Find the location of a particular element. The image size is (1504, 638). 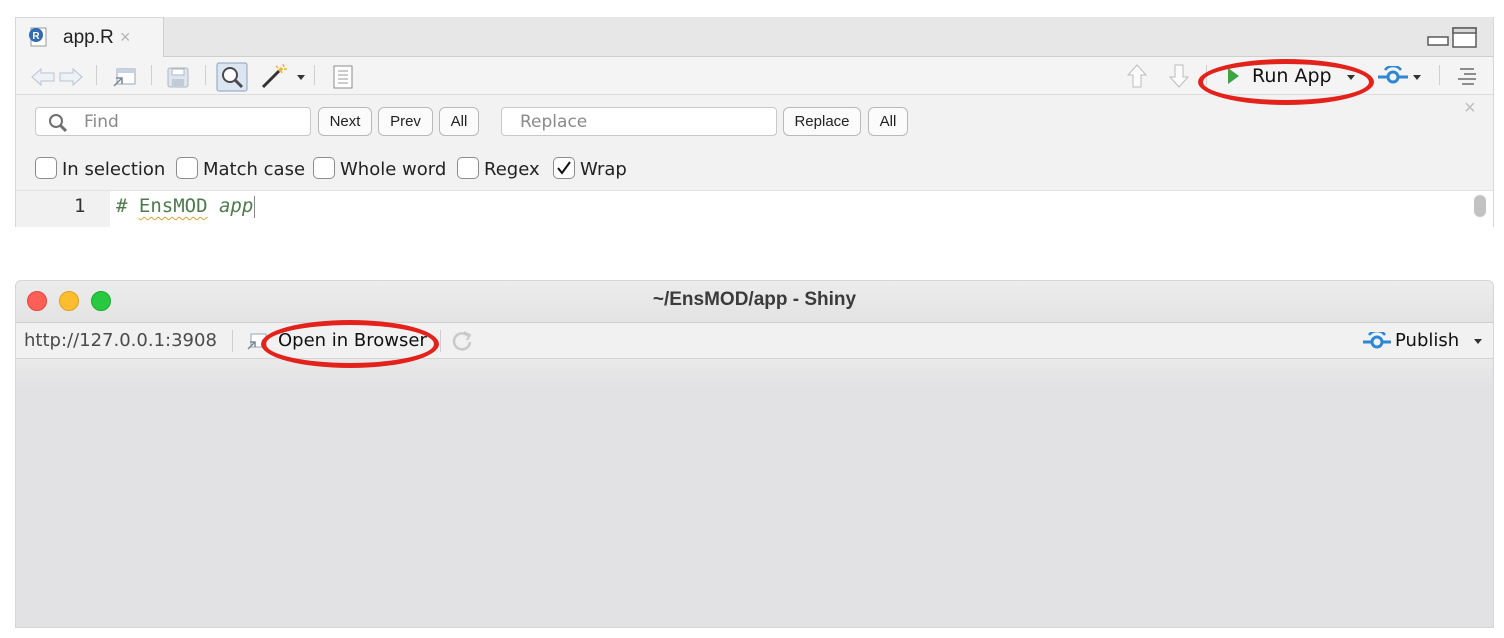

match-case-label: Match case is located at coordinates (254, 169).